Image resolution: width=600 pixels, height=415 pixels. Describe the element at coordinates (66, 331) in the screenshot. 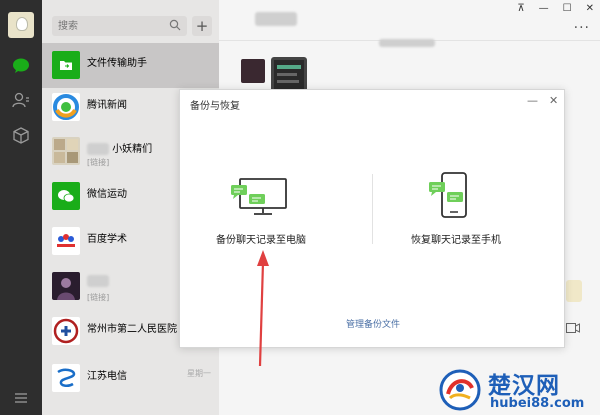

I see `hospital-logo-icon` at that location.